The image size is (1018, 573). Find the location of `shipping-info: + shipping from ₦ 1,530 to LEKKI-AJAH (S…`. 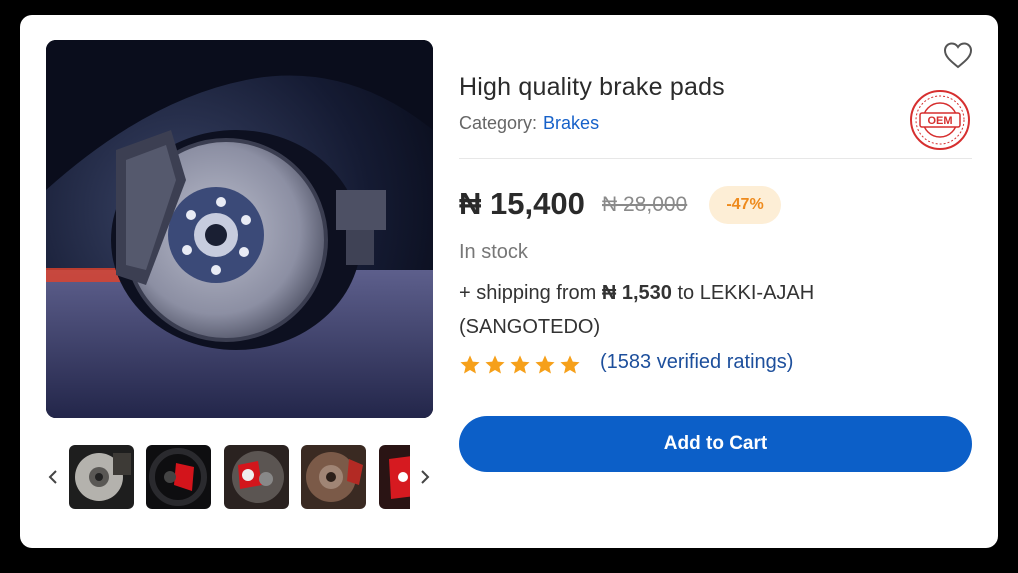

shipping-info: + shipping from ₦ 1,530 to LEKKI-AJAH (S… is located at coordinates (669, 310).